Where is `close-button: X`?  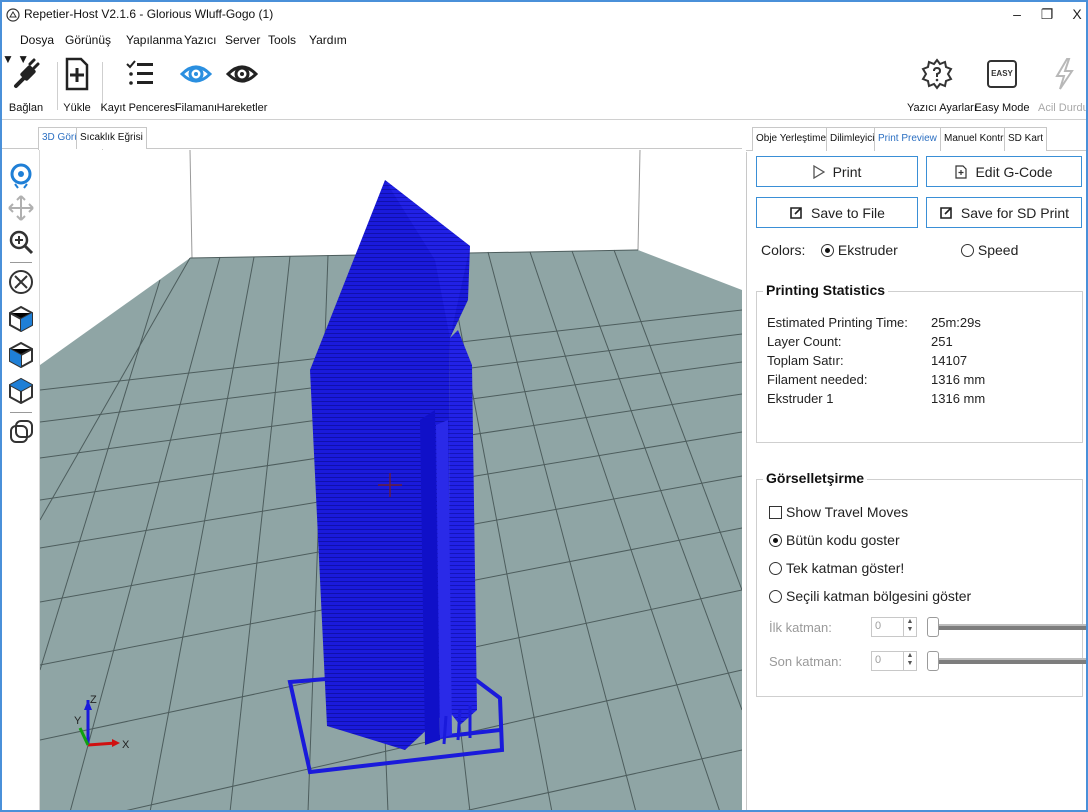
close-button: X is located at coordinates (1074, 14).